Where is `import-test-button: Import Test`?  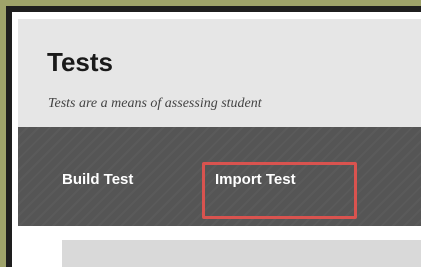
import-test-button: Import Test is located at coordinates (255, 180).